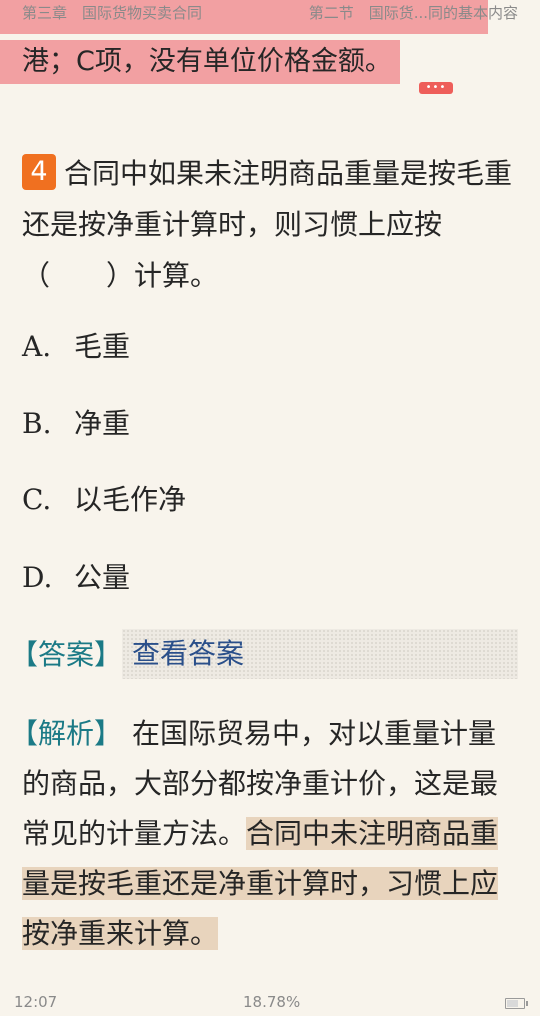 The height and width of the screenshot is (1016, 540). Describe the element at coordinates (102, 577) in the screenshot. I see `option-text: 公量` at that location.